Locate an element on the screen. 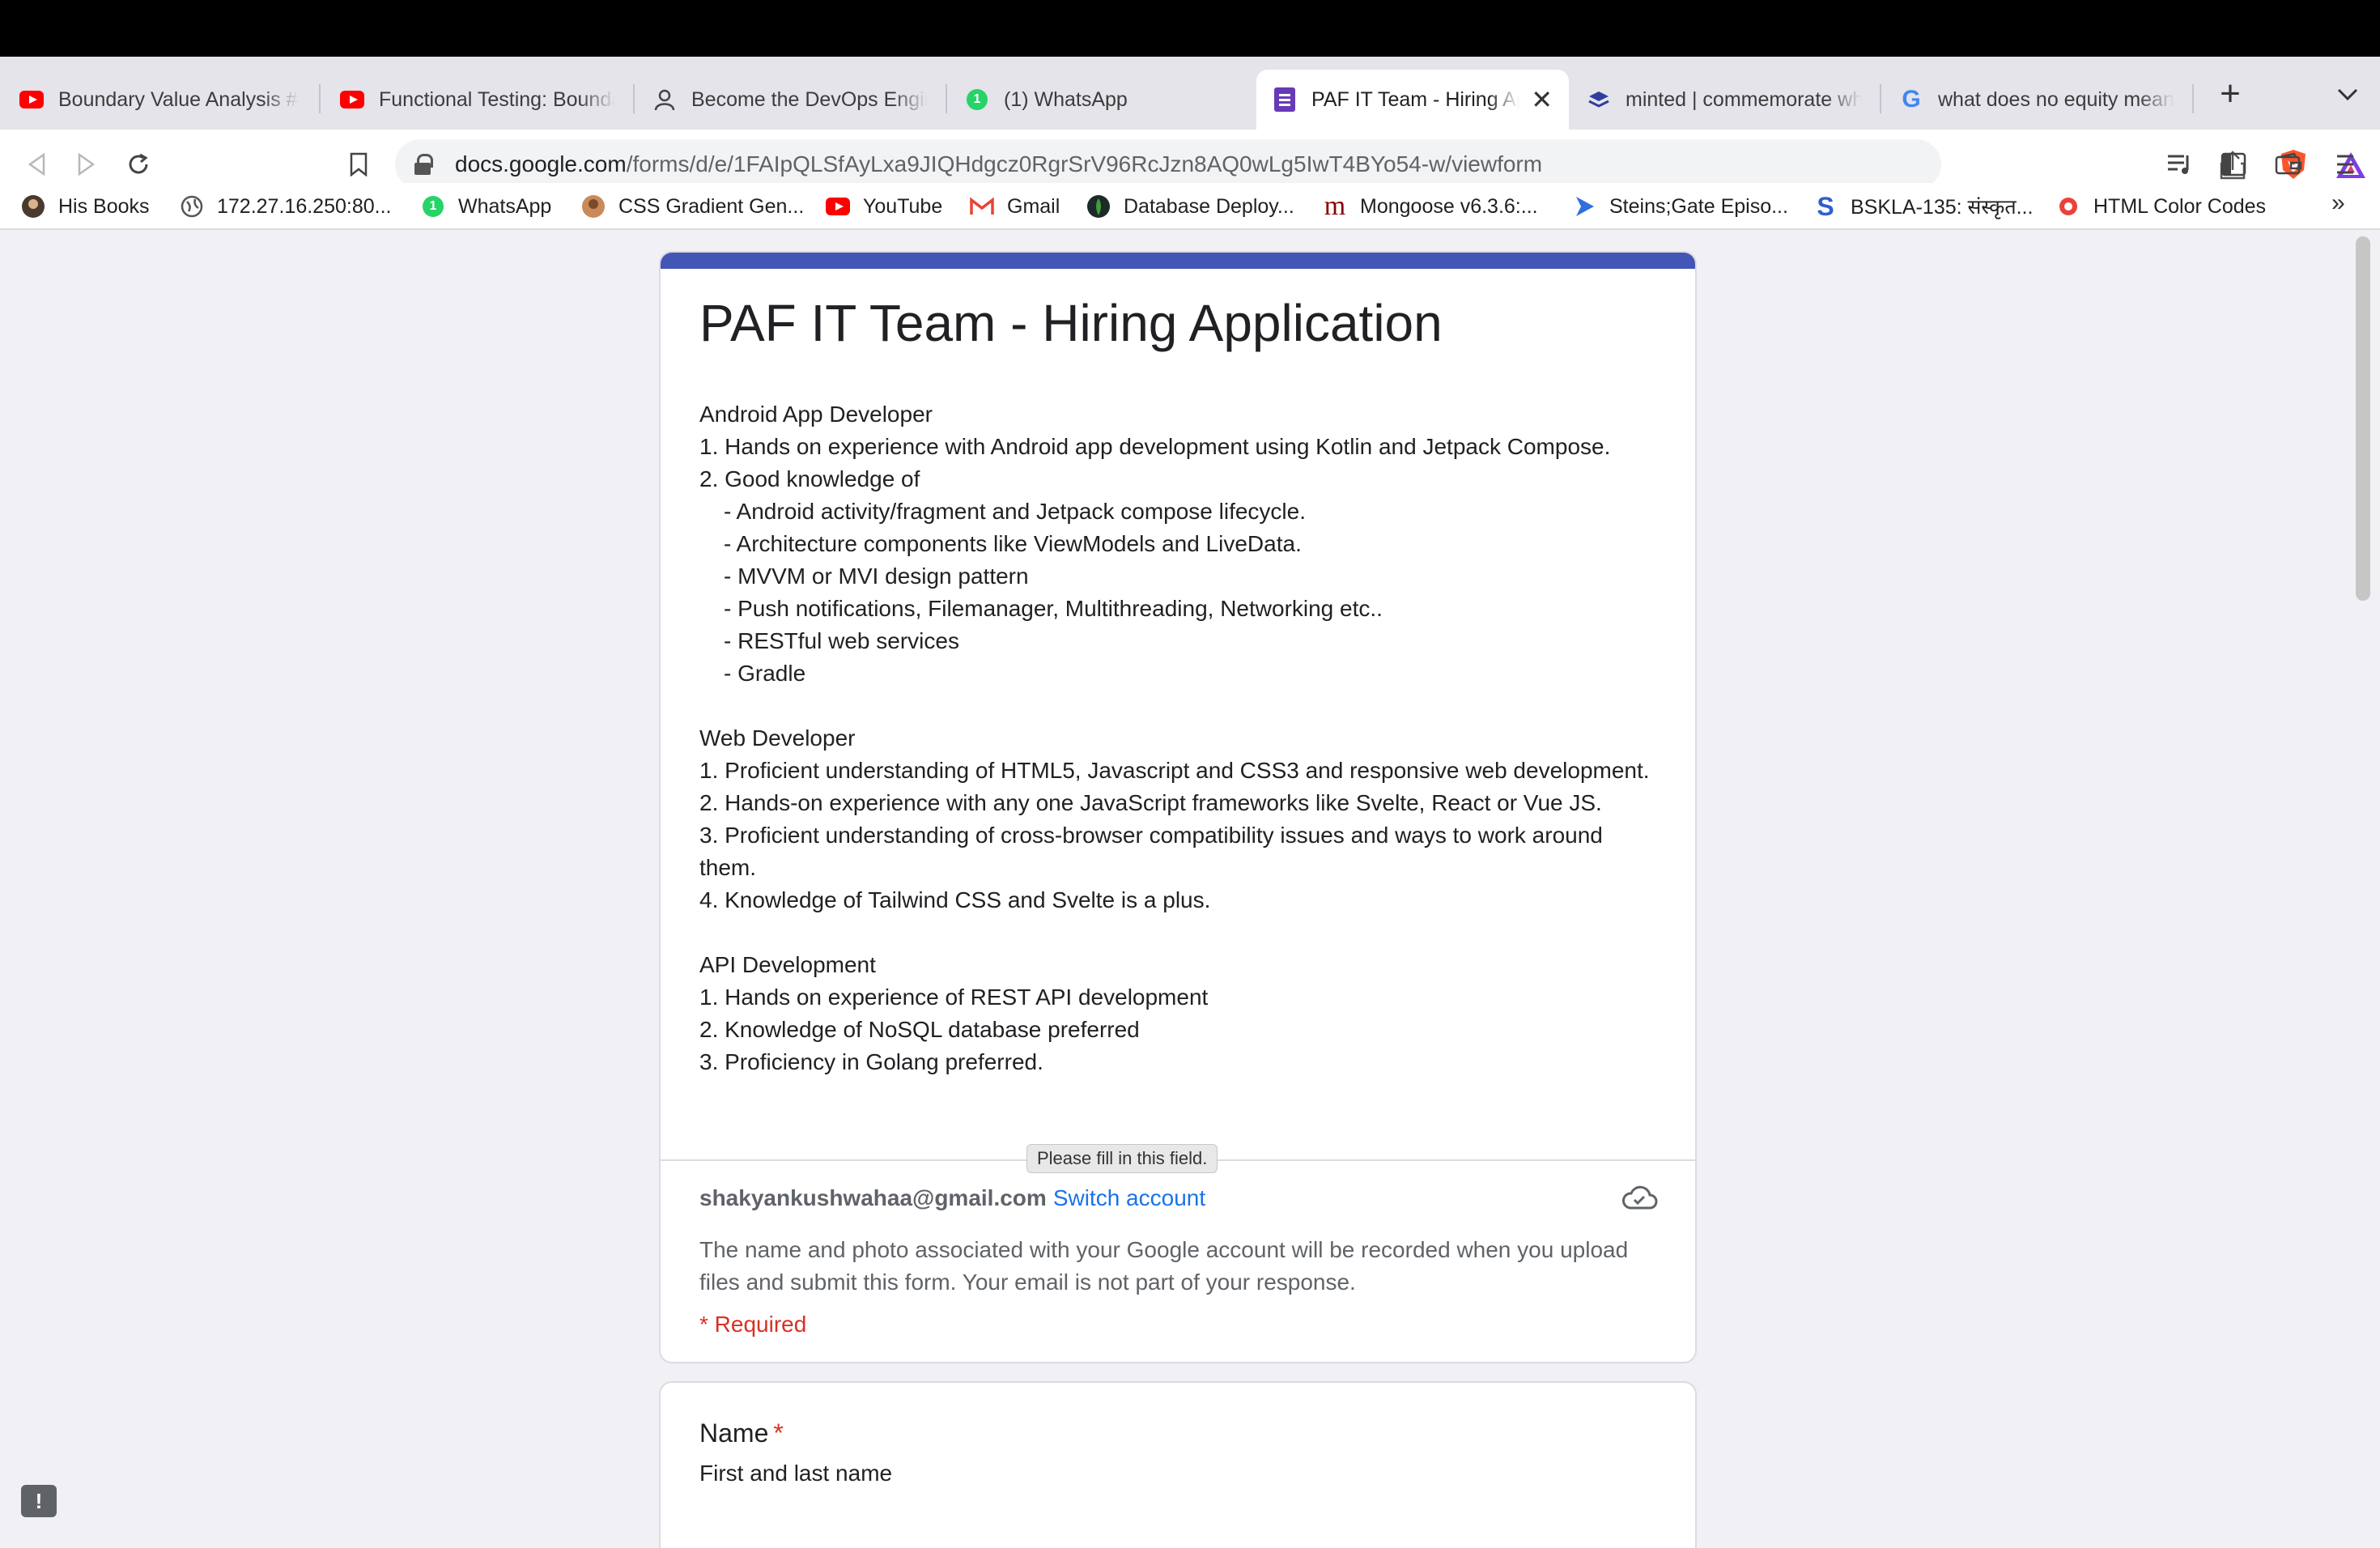  required-note: * Required is located at coordinates (753, 1324).